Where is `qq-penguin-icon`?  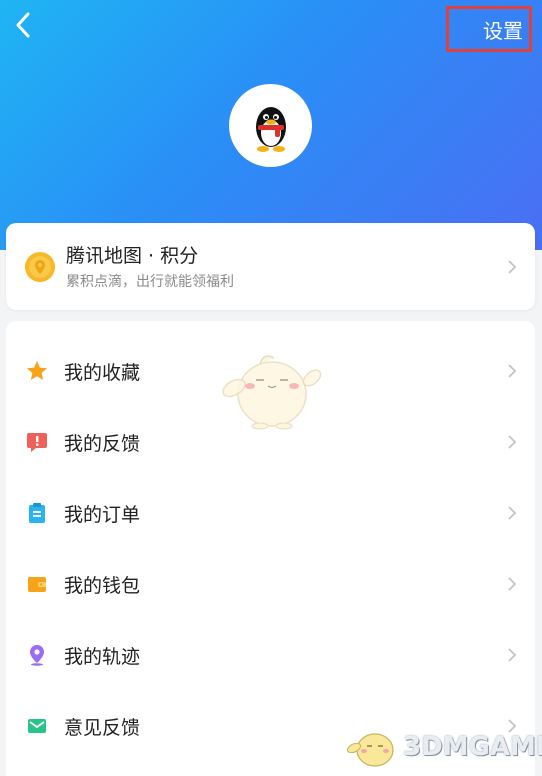 qq-penguin-icon is located at coordinates (270, 129).